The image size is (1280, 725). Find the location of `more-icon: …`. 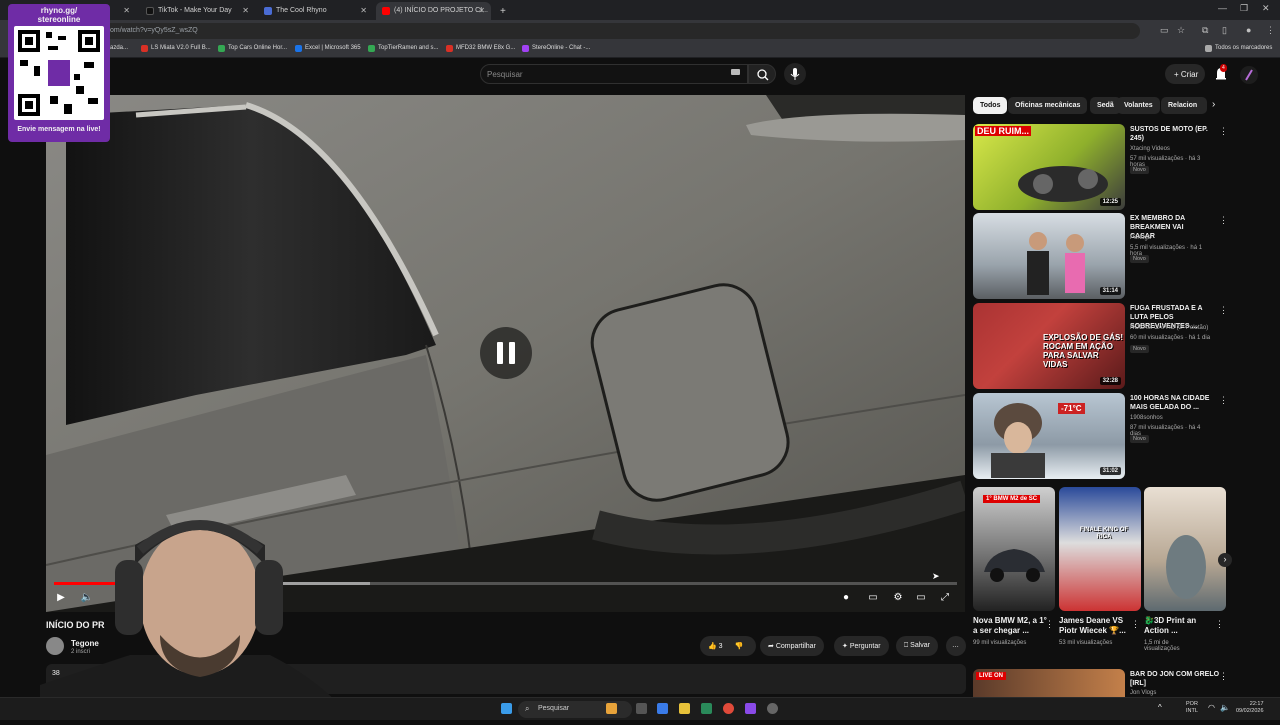

more-icon: … is located at coordinates (955, 645).